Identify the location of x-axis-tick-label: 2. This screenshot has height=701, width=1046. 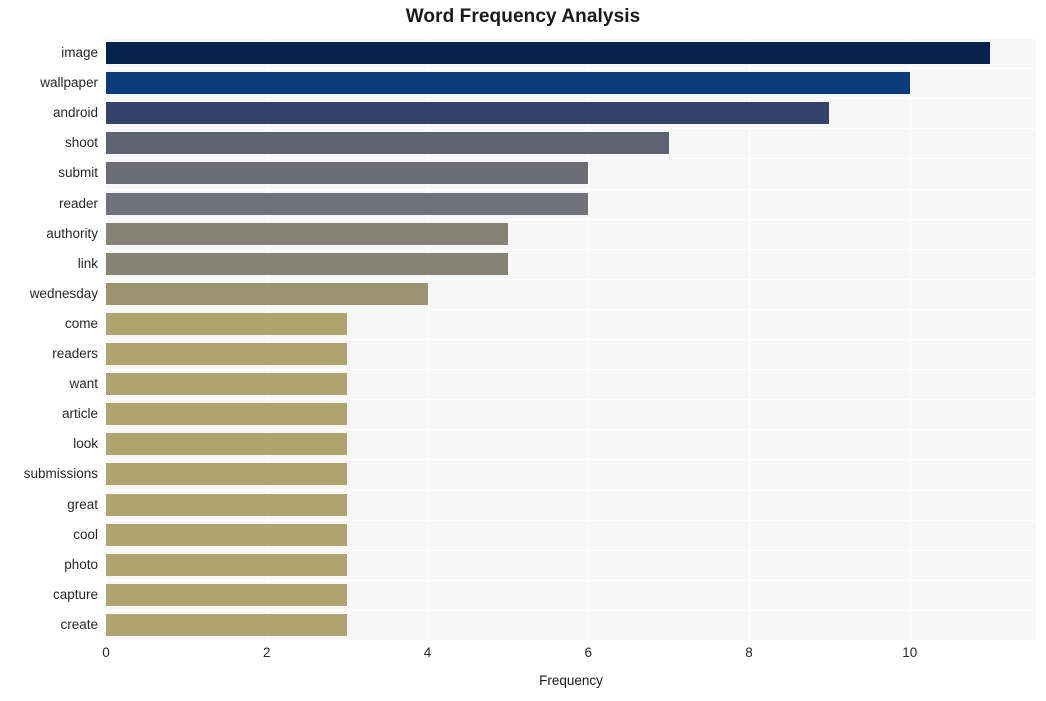
(266, 652).